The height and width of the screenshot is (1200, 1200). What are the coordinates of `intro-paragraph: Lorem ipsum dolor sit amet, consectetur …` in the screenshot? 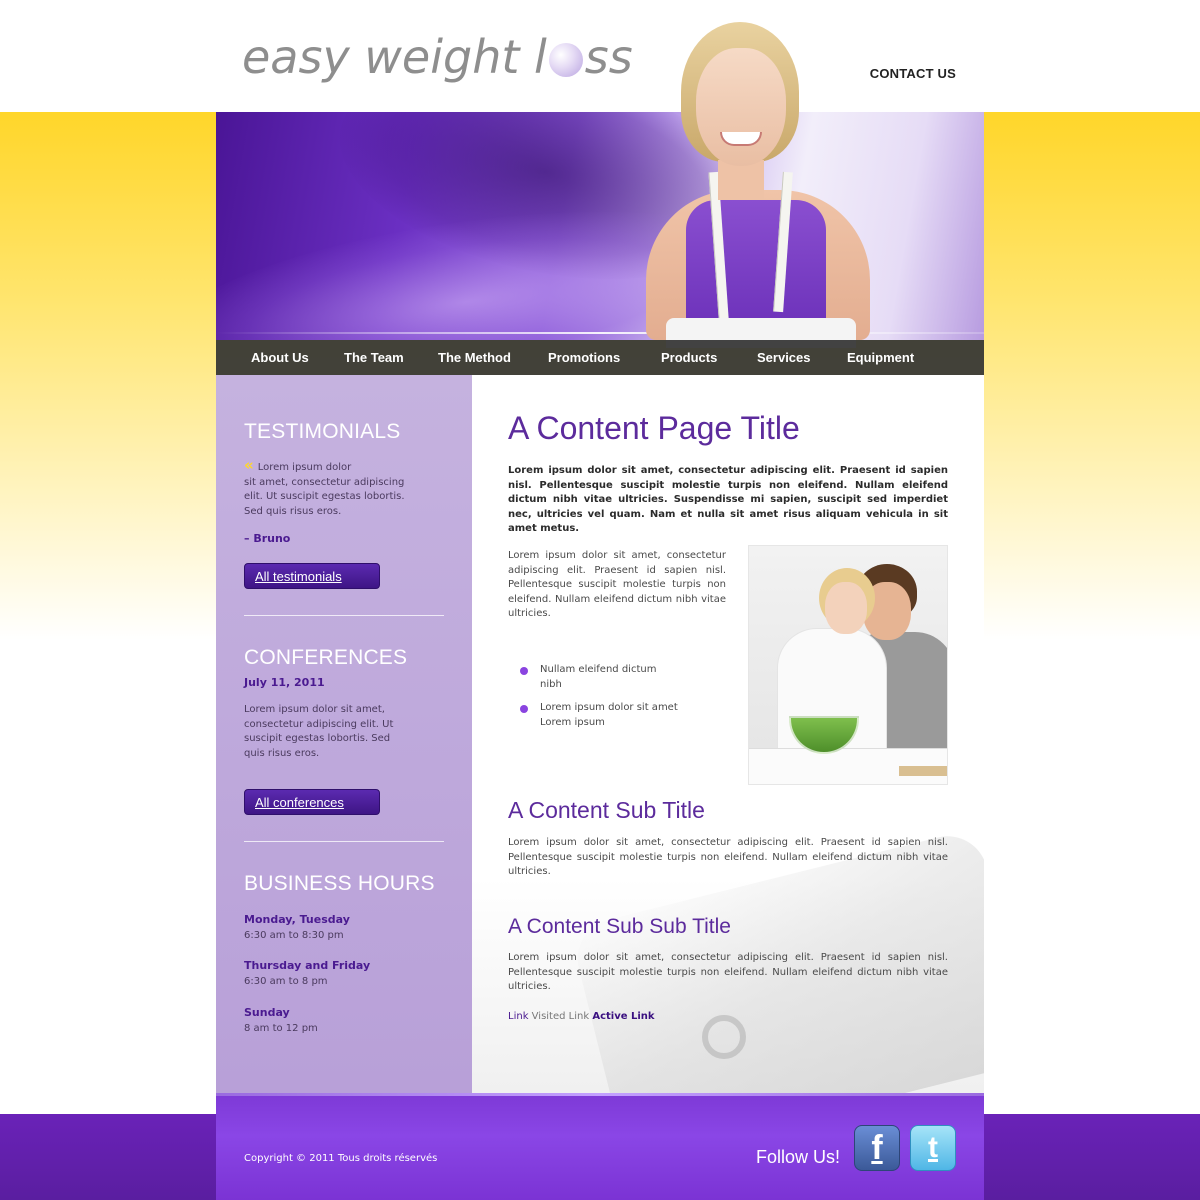 It's located at (617, 584).